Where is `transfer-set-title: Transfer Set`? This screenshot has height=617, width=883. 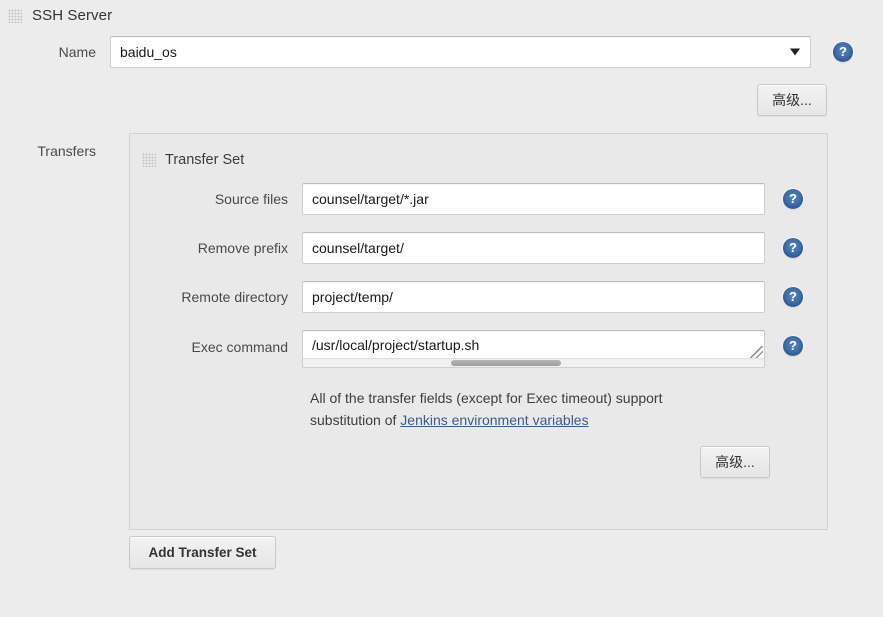 transfer-set-title: Transfer Set is located at coordinates (205, 160).